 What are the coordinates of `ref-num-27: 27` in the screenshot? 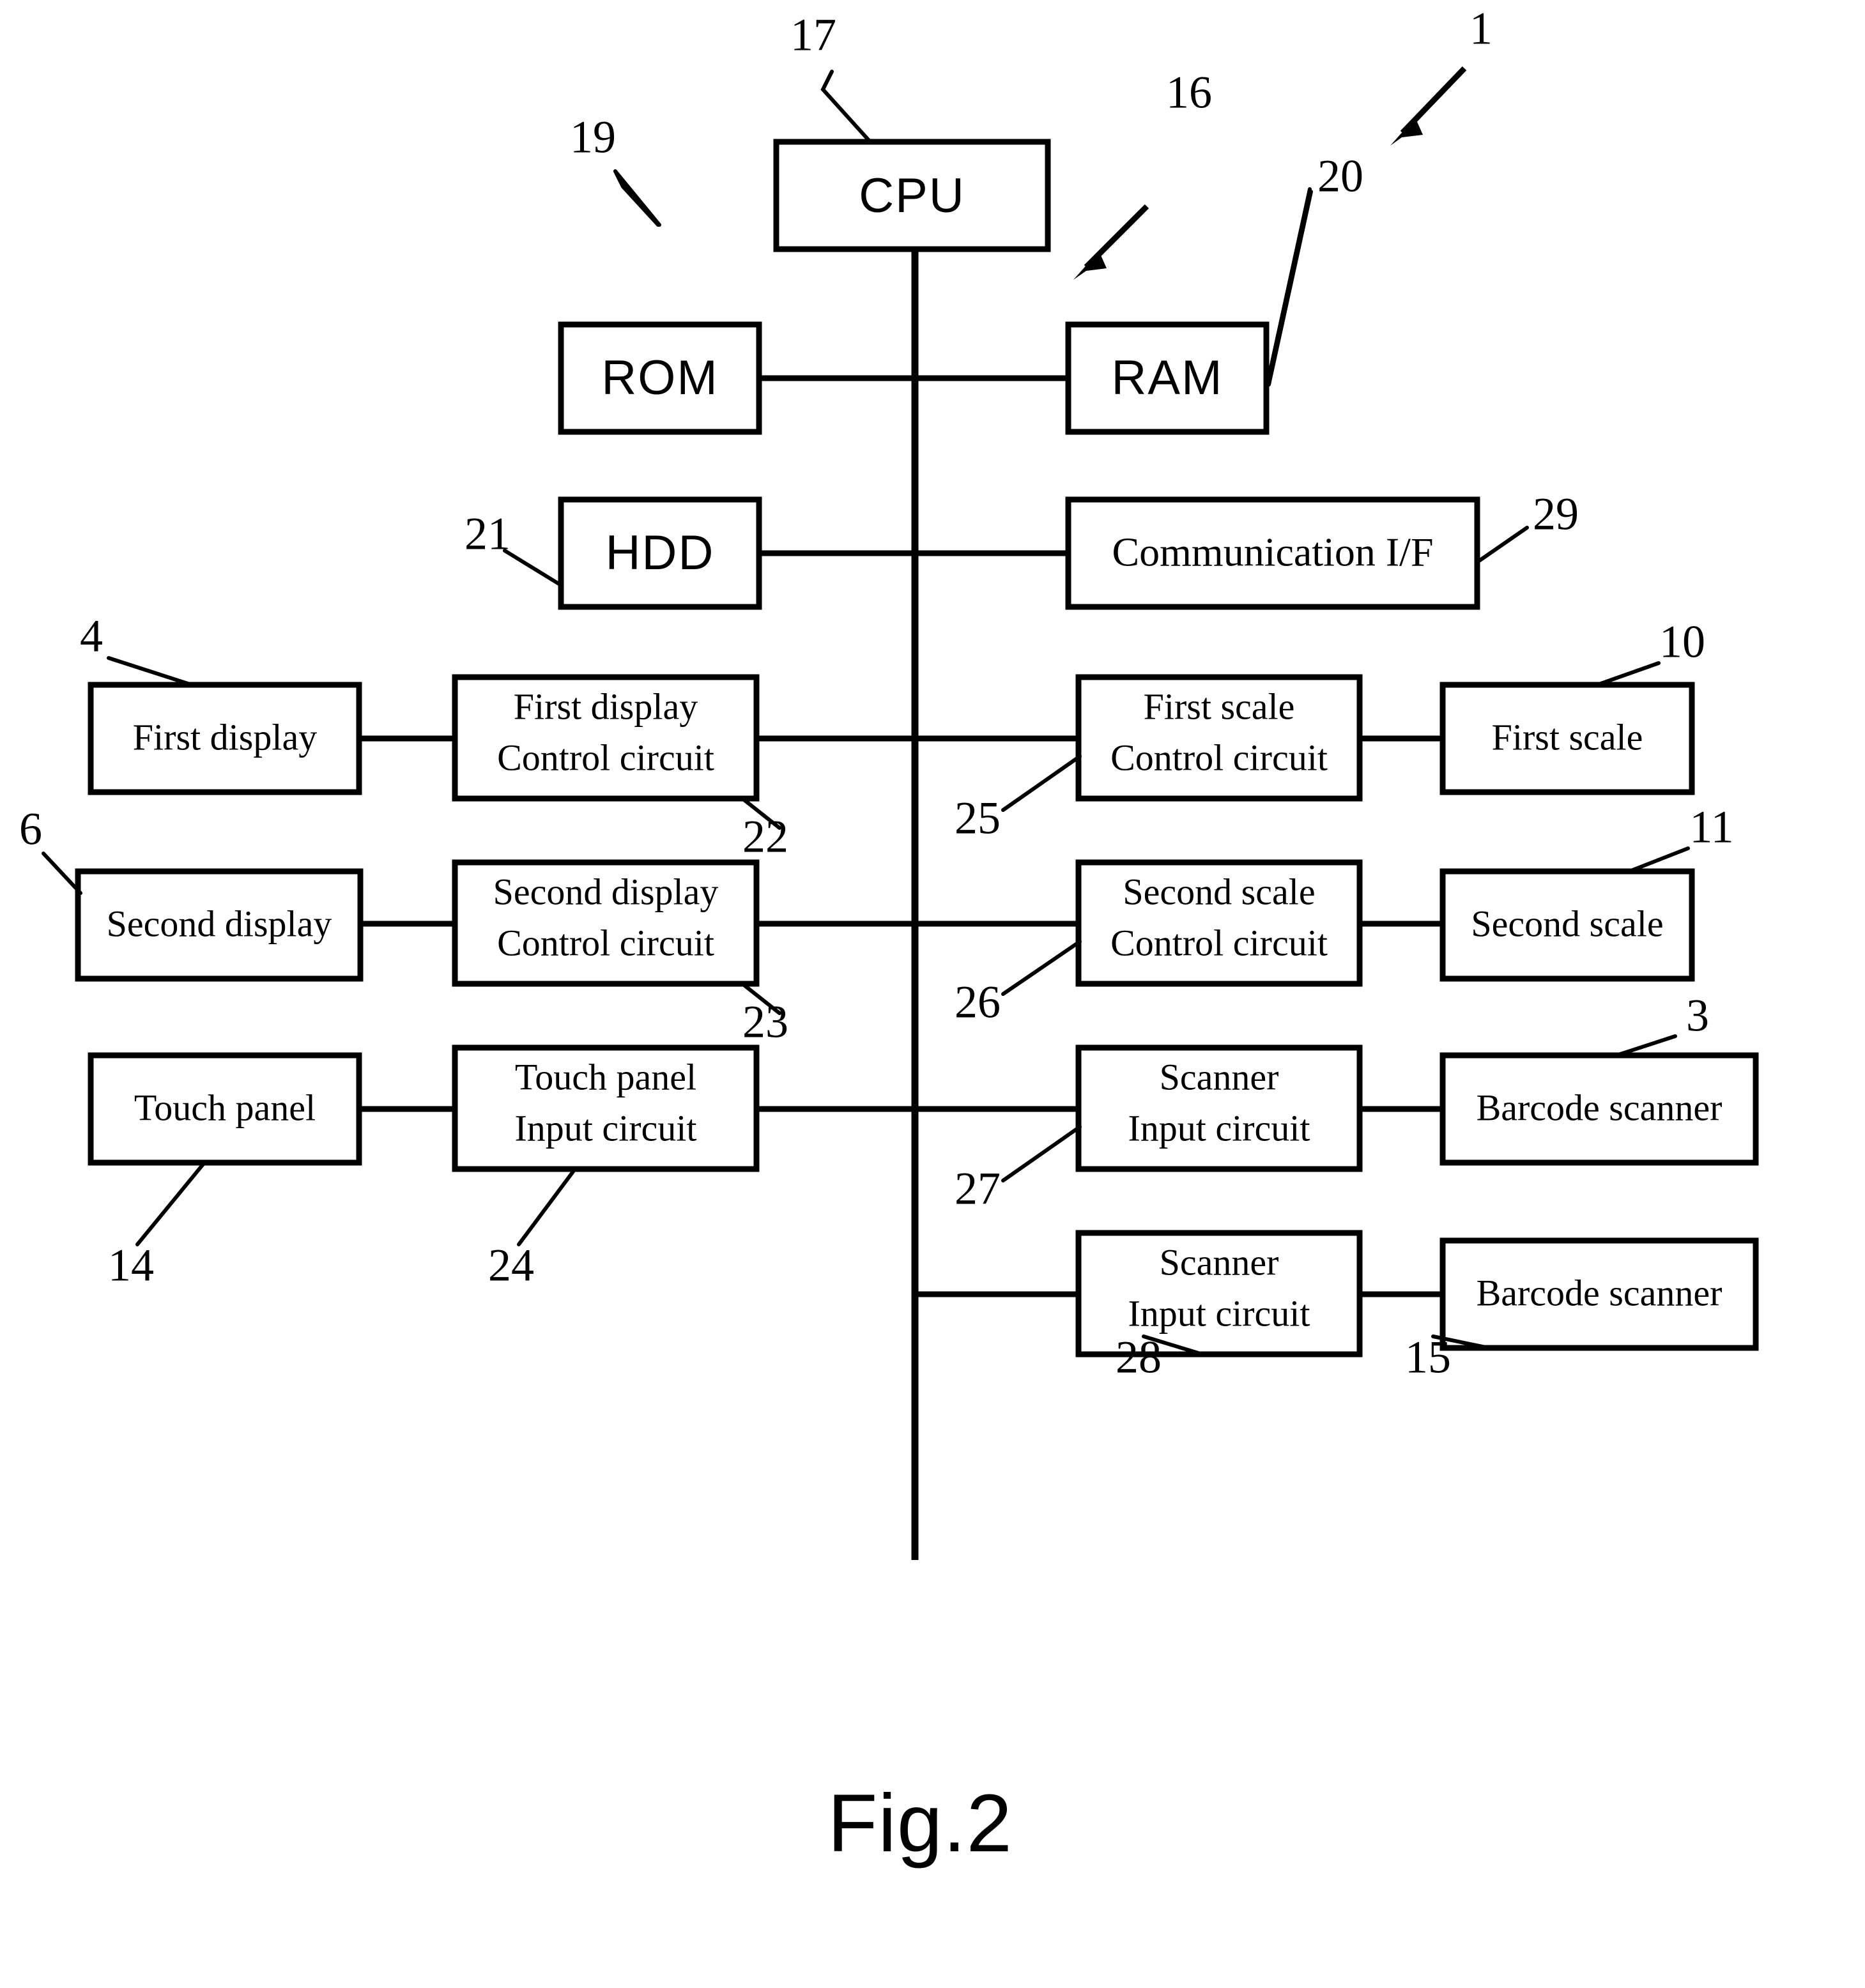 It's located at (978, 1188).